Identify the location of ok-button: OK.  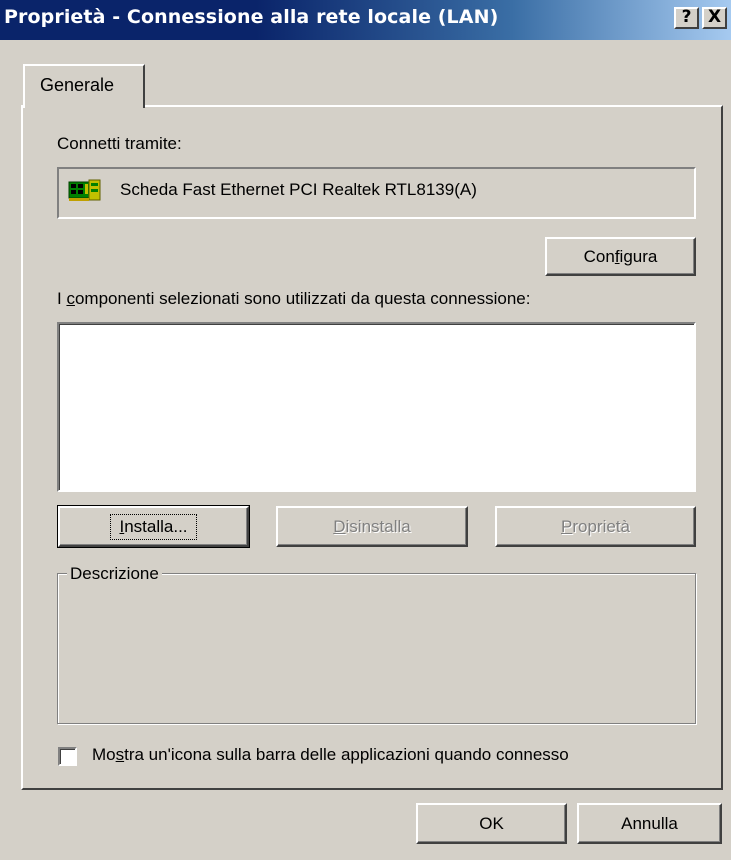
(491, 823).